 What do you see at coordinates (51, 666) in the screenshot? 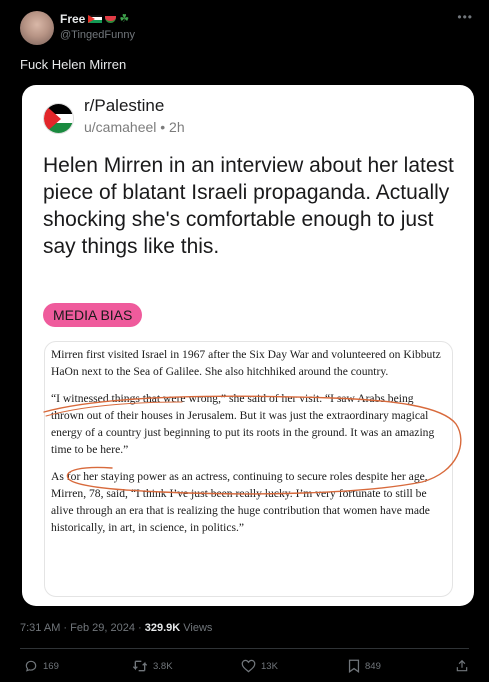
I see `reply-count: 169` at bounding box center [51, 666].